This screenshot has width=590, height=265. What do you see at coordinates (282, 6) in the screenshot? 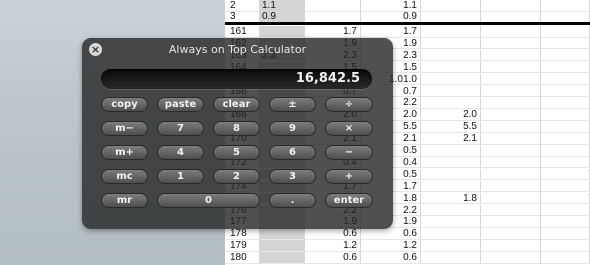
I see `table-cell: 1.1` at bounding box center [282, 6].